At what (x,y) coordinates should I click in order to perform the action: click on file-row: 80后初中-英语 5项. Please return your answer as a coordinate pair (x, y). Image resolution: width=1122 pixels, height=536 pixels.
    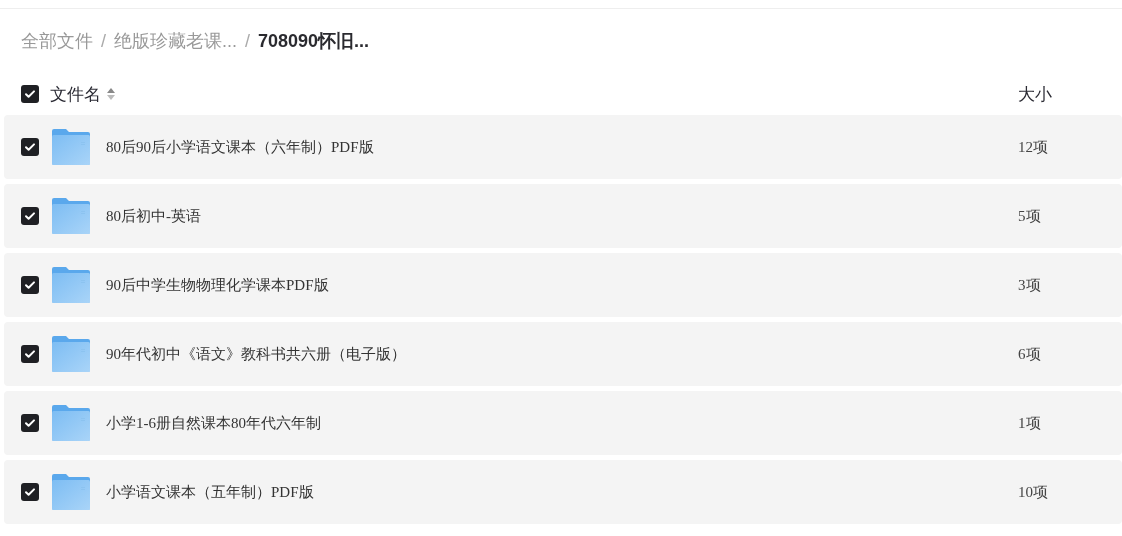
    Looking at the image, I should click on (563, 216).